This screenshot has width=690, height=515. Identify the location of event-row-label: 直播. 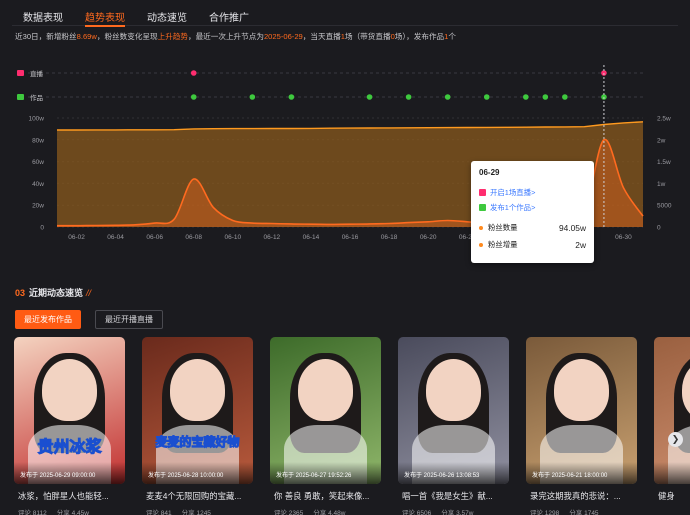
(37, 73).